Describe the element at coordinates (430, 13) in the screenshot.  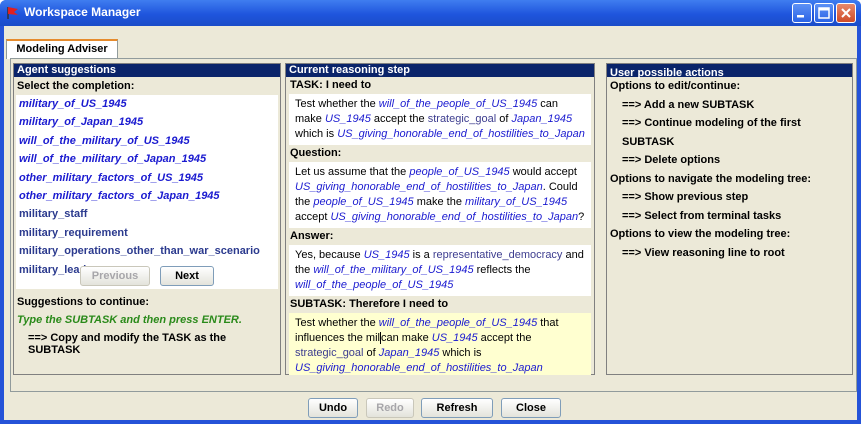
I see `title-bar: Workspace Manager` at that location.